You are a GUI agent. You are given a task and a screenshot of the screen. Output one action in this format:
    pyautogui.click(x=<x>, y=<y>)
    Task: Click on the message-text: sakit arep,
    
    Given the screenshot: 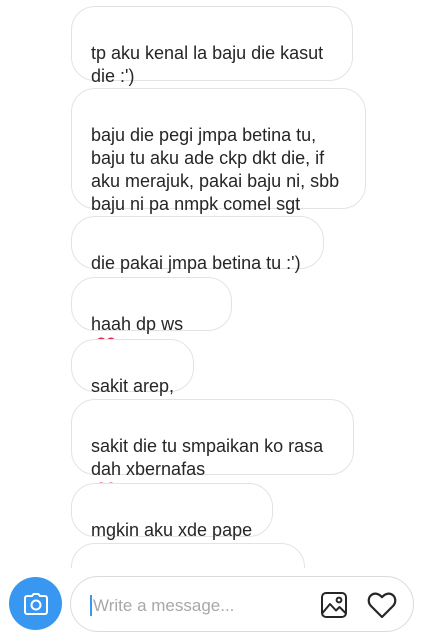 What is the action you would take?
    pyautogui.click(x=133, y=386)
    